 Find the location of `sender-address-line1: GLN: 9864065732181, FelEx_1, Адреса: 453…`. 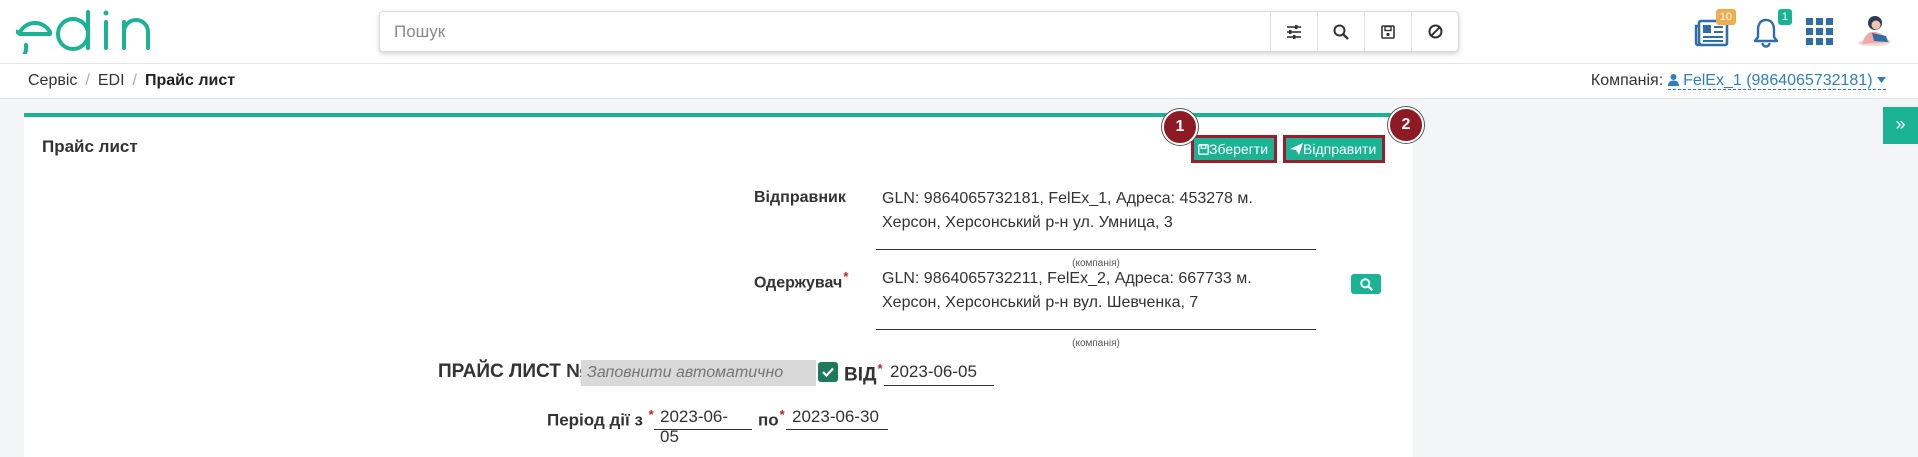

sender-address-line1: GLN: 9864065732181, FelEx_1, Адреса: 453… is located at coordinates (1067, 198).